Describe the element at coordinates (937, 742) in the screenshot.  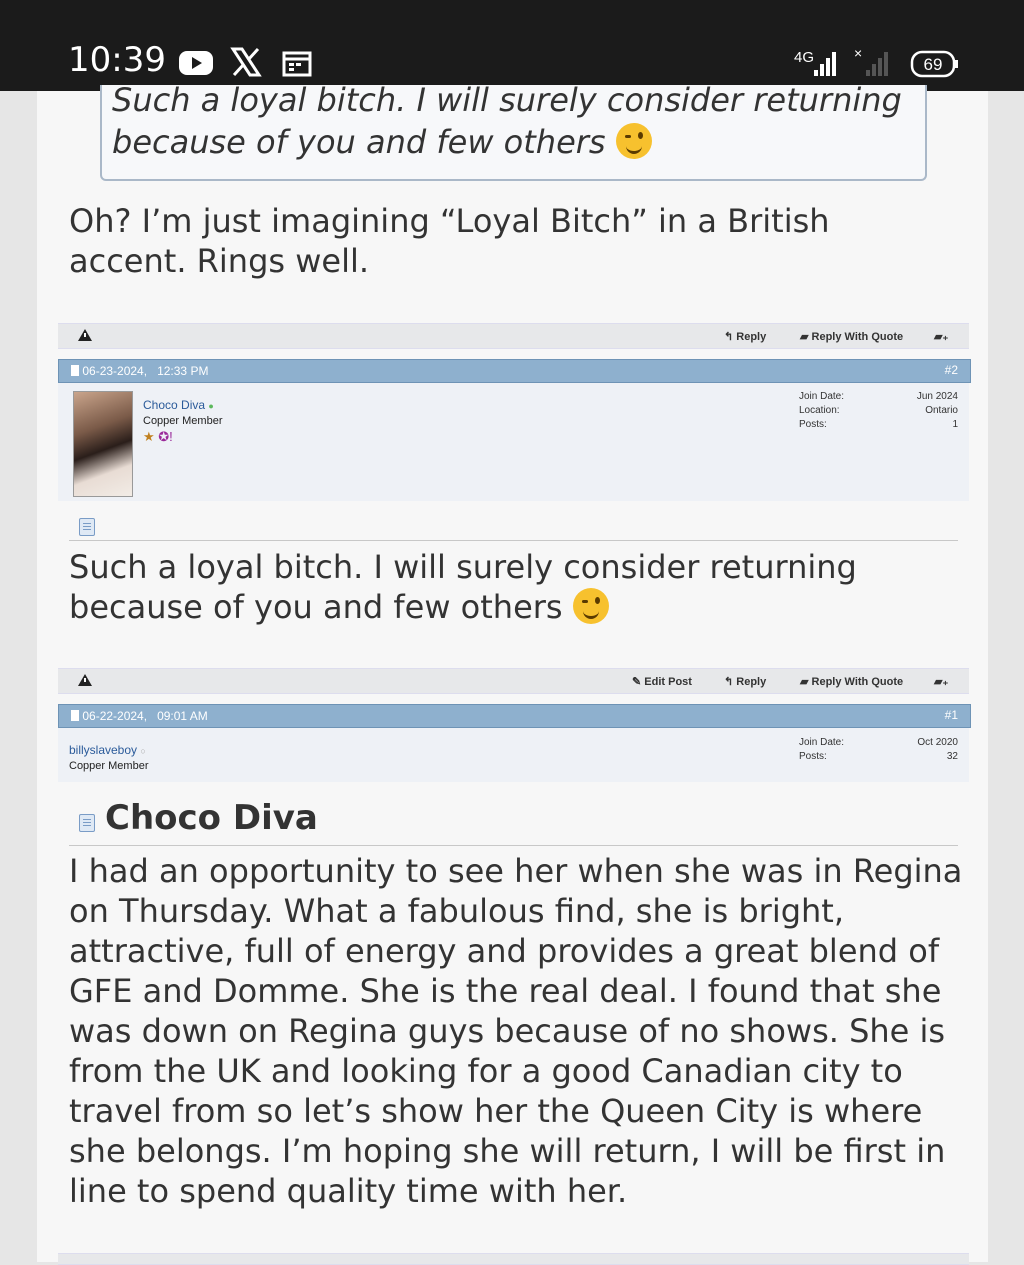
I see `info-value-join: Oct 2020` at that location.